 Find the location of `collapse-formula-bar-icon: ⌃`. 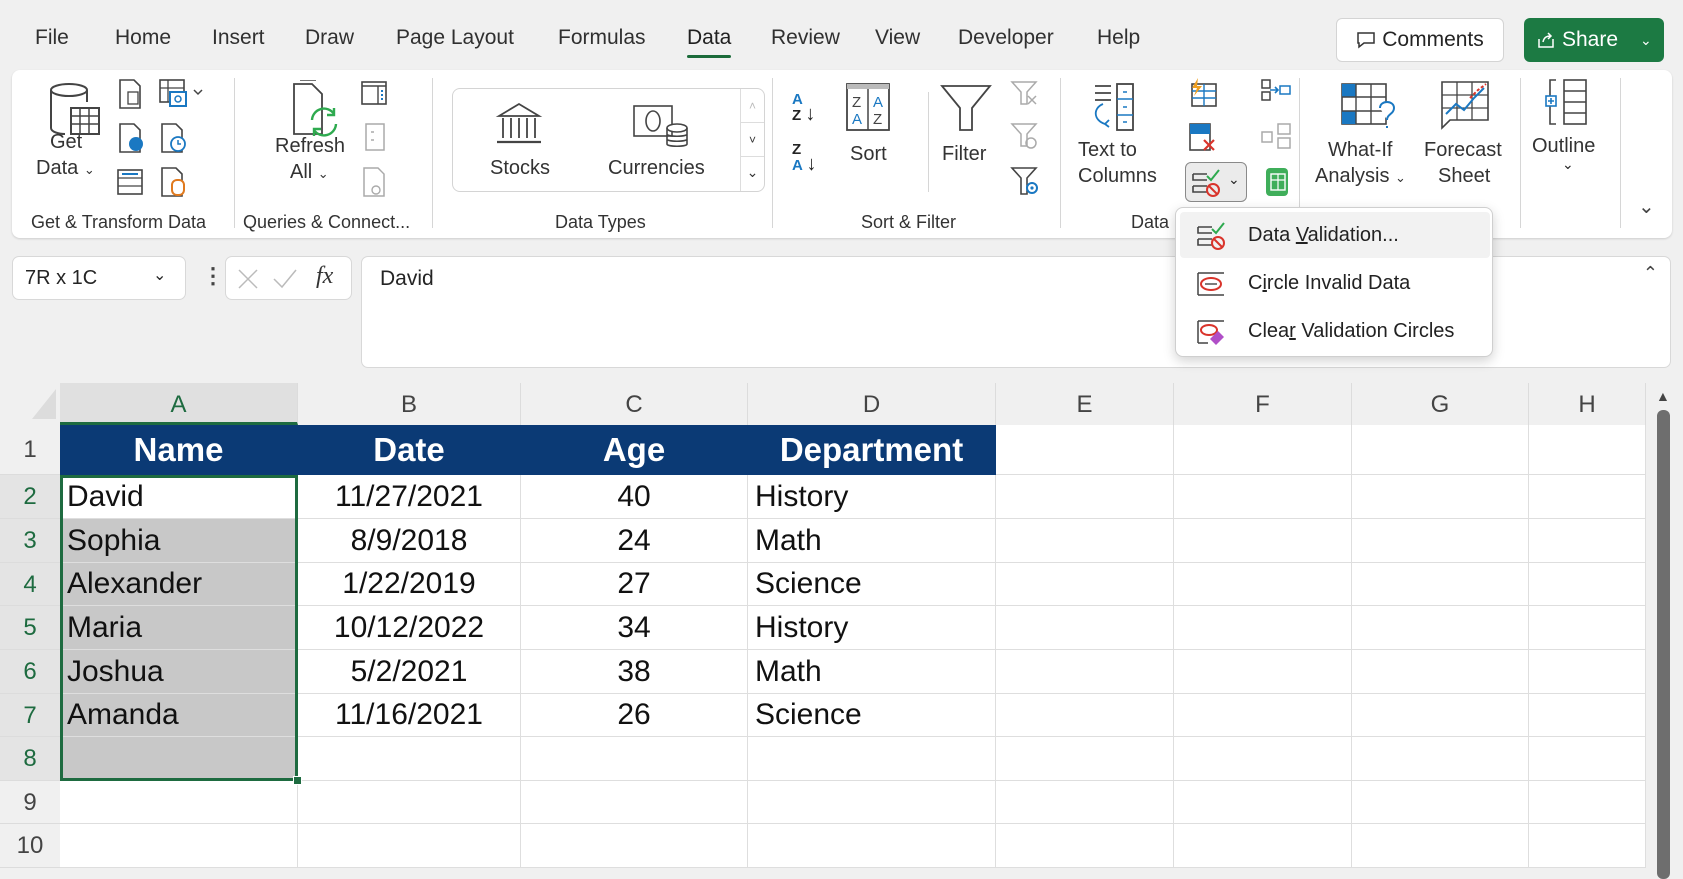

collapse-formula-bar-icon: ⌃ is located at coordinates (1650, 273).